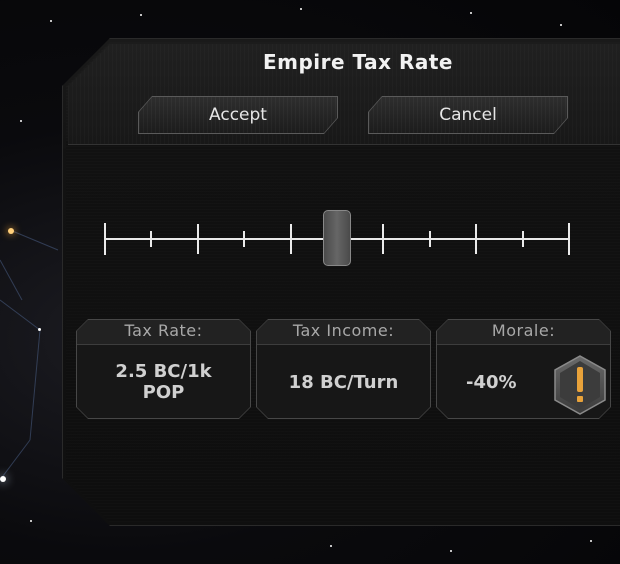 The width and height of the screenshot is (620, 564). I want to click on tax-rate-value-line1: 2.5 BC/1k, so click(163, 371).